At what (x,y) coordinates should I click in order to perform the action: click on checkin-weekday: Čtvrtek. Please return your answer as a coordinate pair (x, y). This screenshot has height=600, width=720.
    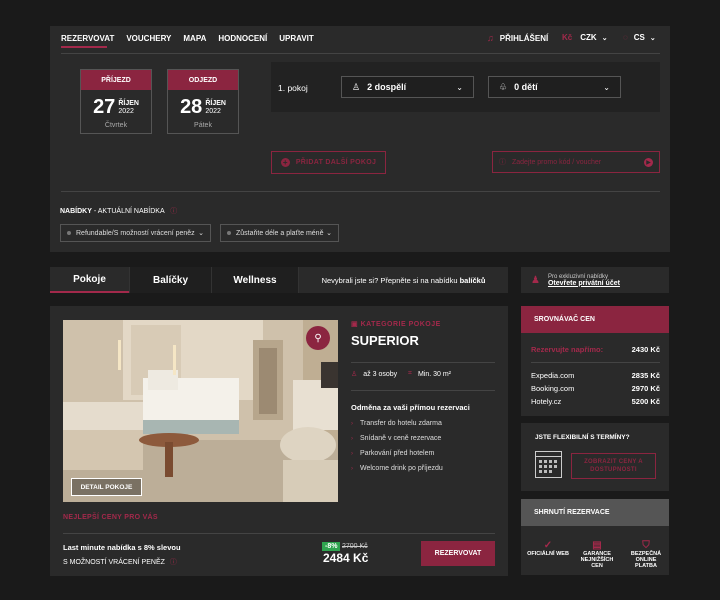
    Looking at the image, I should click on (116, 125).